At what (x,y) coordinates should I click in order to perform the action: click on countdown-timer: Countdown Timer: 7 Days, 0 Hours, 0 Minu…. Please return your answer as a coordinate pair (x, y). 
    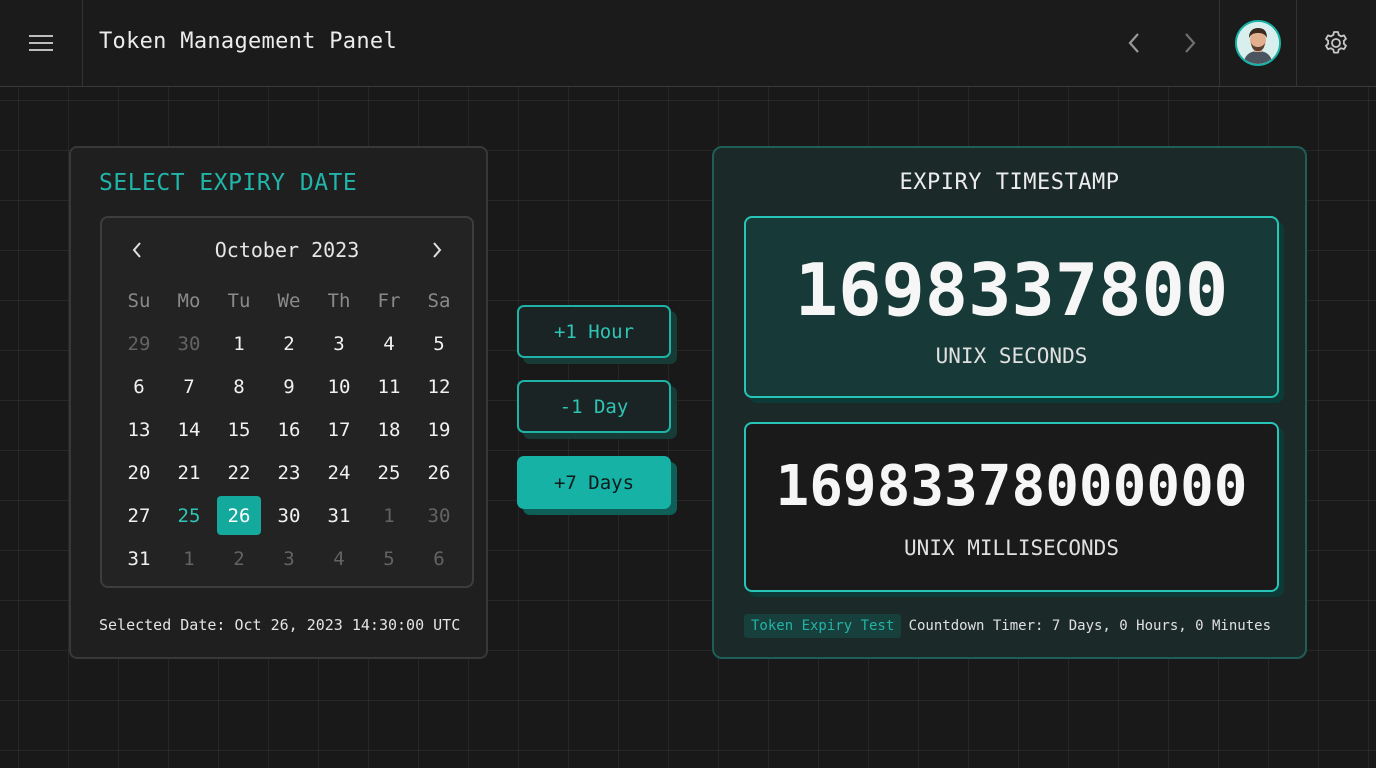
    Looking at the image, I should click on (1089, 626).